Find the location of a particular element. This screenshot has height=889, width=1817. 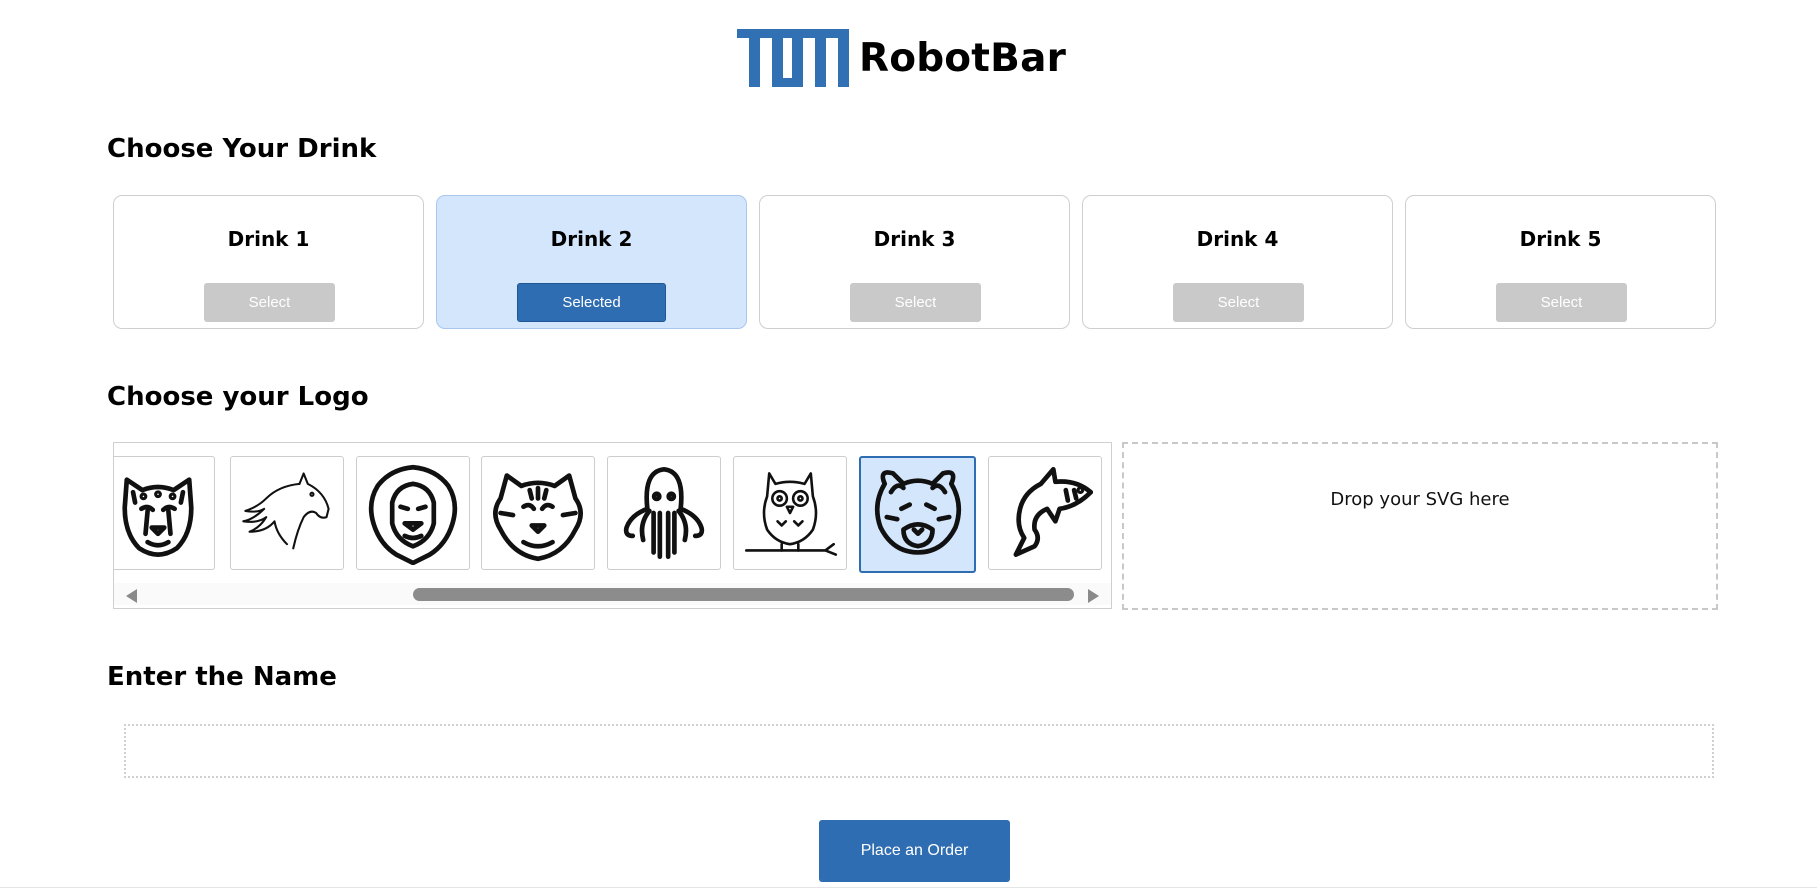

logo-option-octopus is located at coordinates (664, 513).